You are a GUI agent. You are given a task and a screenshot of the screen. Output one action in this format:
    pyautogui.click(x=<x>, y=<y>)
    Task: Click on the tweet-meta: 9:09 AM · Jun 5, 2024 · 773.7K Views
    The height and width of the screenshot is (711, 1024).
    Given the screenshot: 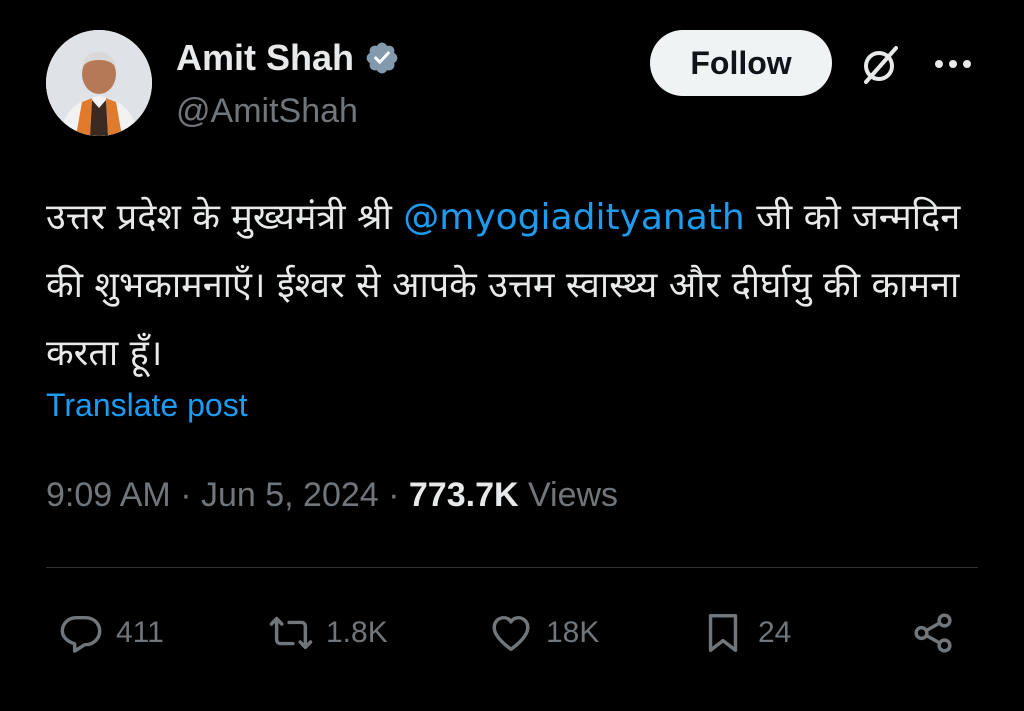 What is the action you would take?
    pyautogui.click(x=332, y=495)
    